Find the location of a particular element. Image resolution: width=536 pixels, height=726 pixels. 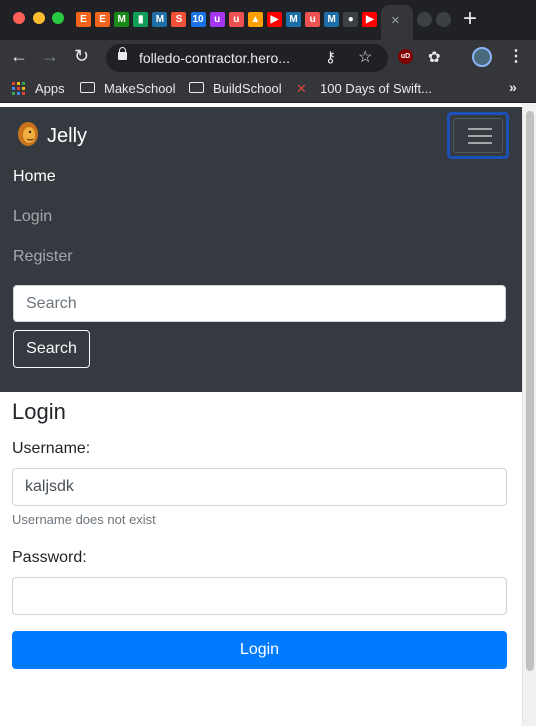

search-input is located at coordinates (259, 303).